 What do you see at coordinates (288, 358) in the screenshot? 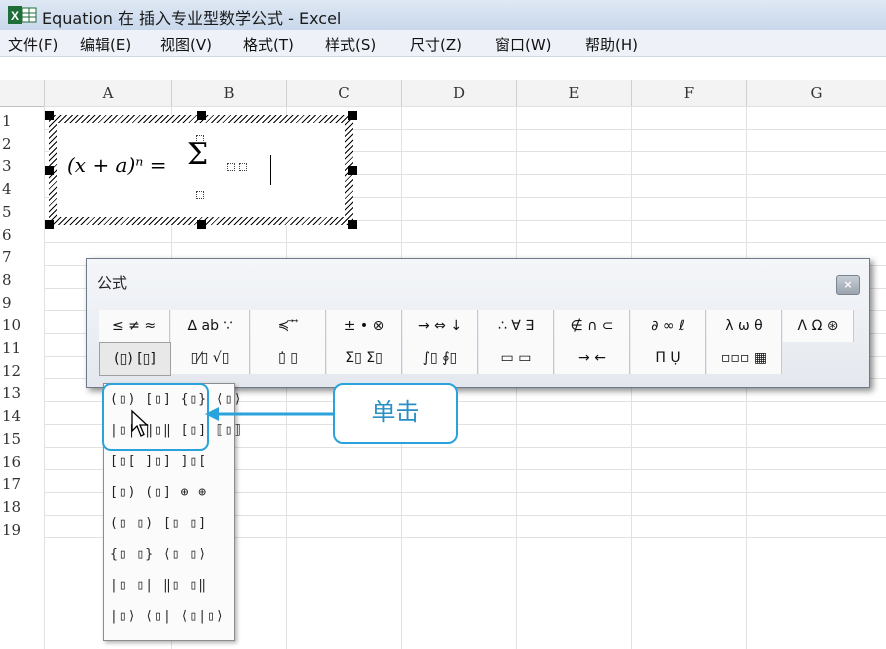
I see `template-palette-button: ▯̇ ▯` at bounding box center [288, 358].